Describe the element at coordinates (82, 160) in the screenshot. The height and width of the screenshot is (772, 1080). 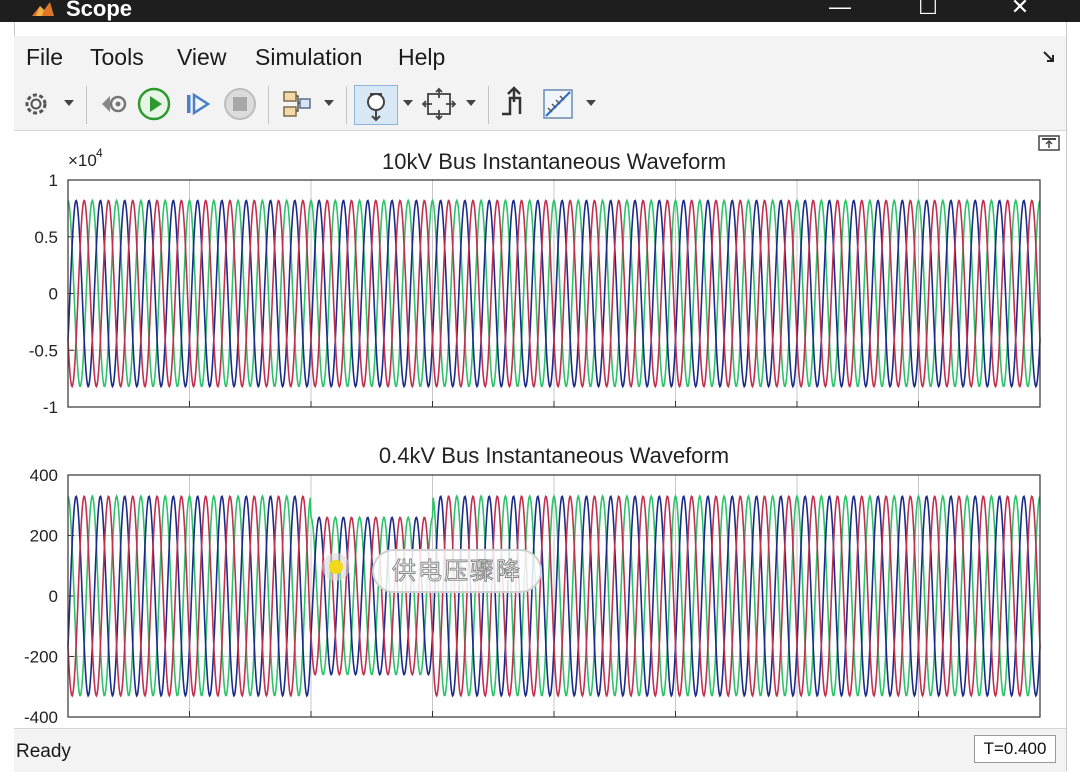
I see `chart-1-exponent-label: ×10` at that location.